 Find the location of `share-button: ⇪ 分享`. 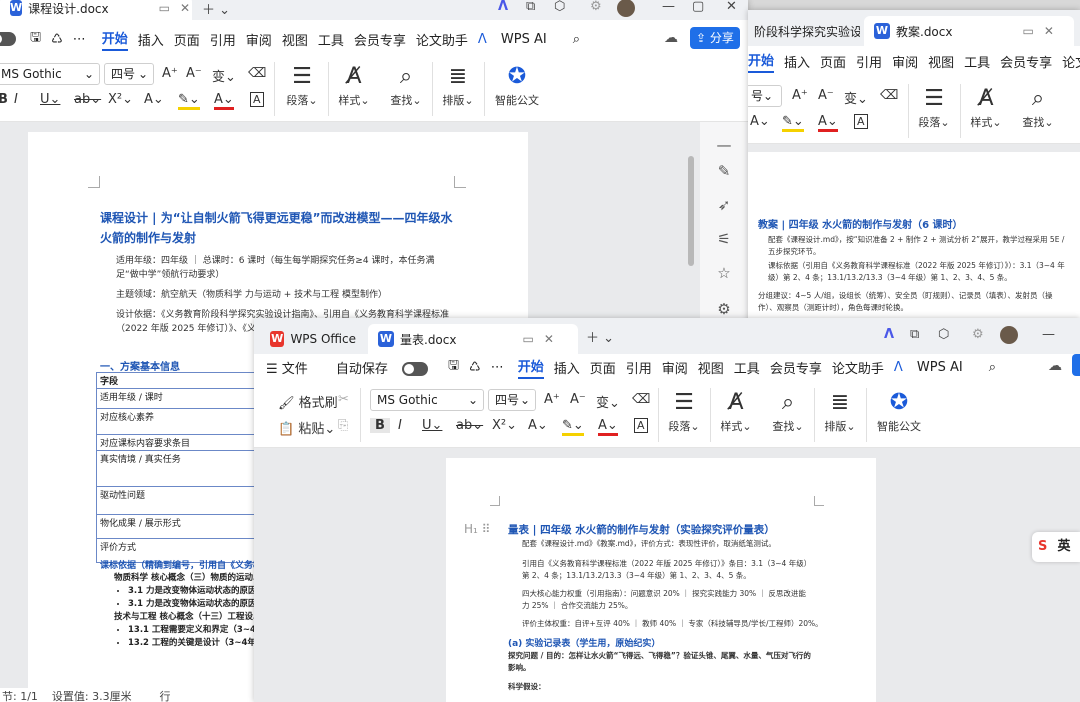

share-button: ⇪ 分享 is located at coordinates (715, 38).